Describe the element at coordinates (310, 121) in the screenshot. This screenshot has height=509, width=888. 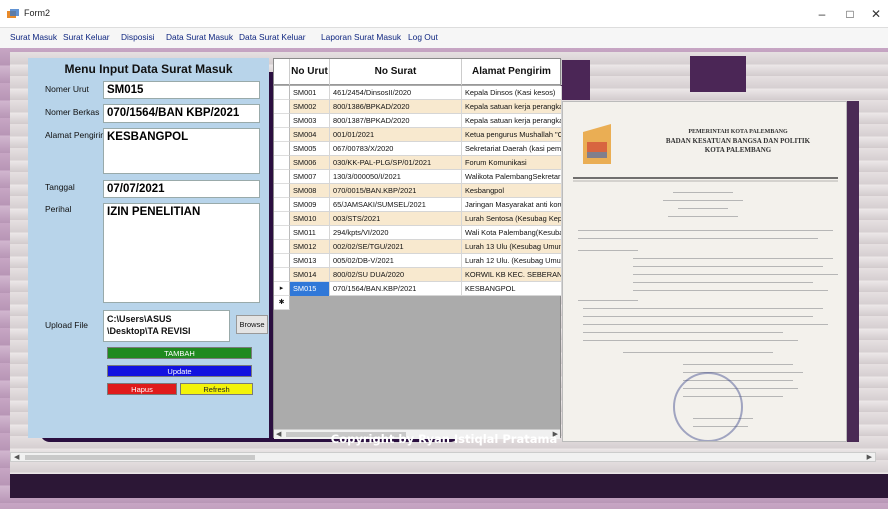
I see `table-cell: SM003` at that location.